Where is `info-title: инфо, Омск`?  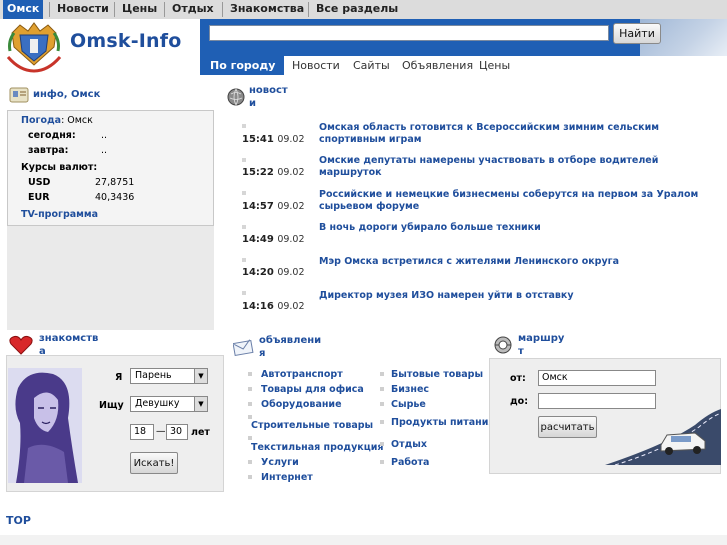
info-title: инфо, Омск is located at coordinates (67, 94).